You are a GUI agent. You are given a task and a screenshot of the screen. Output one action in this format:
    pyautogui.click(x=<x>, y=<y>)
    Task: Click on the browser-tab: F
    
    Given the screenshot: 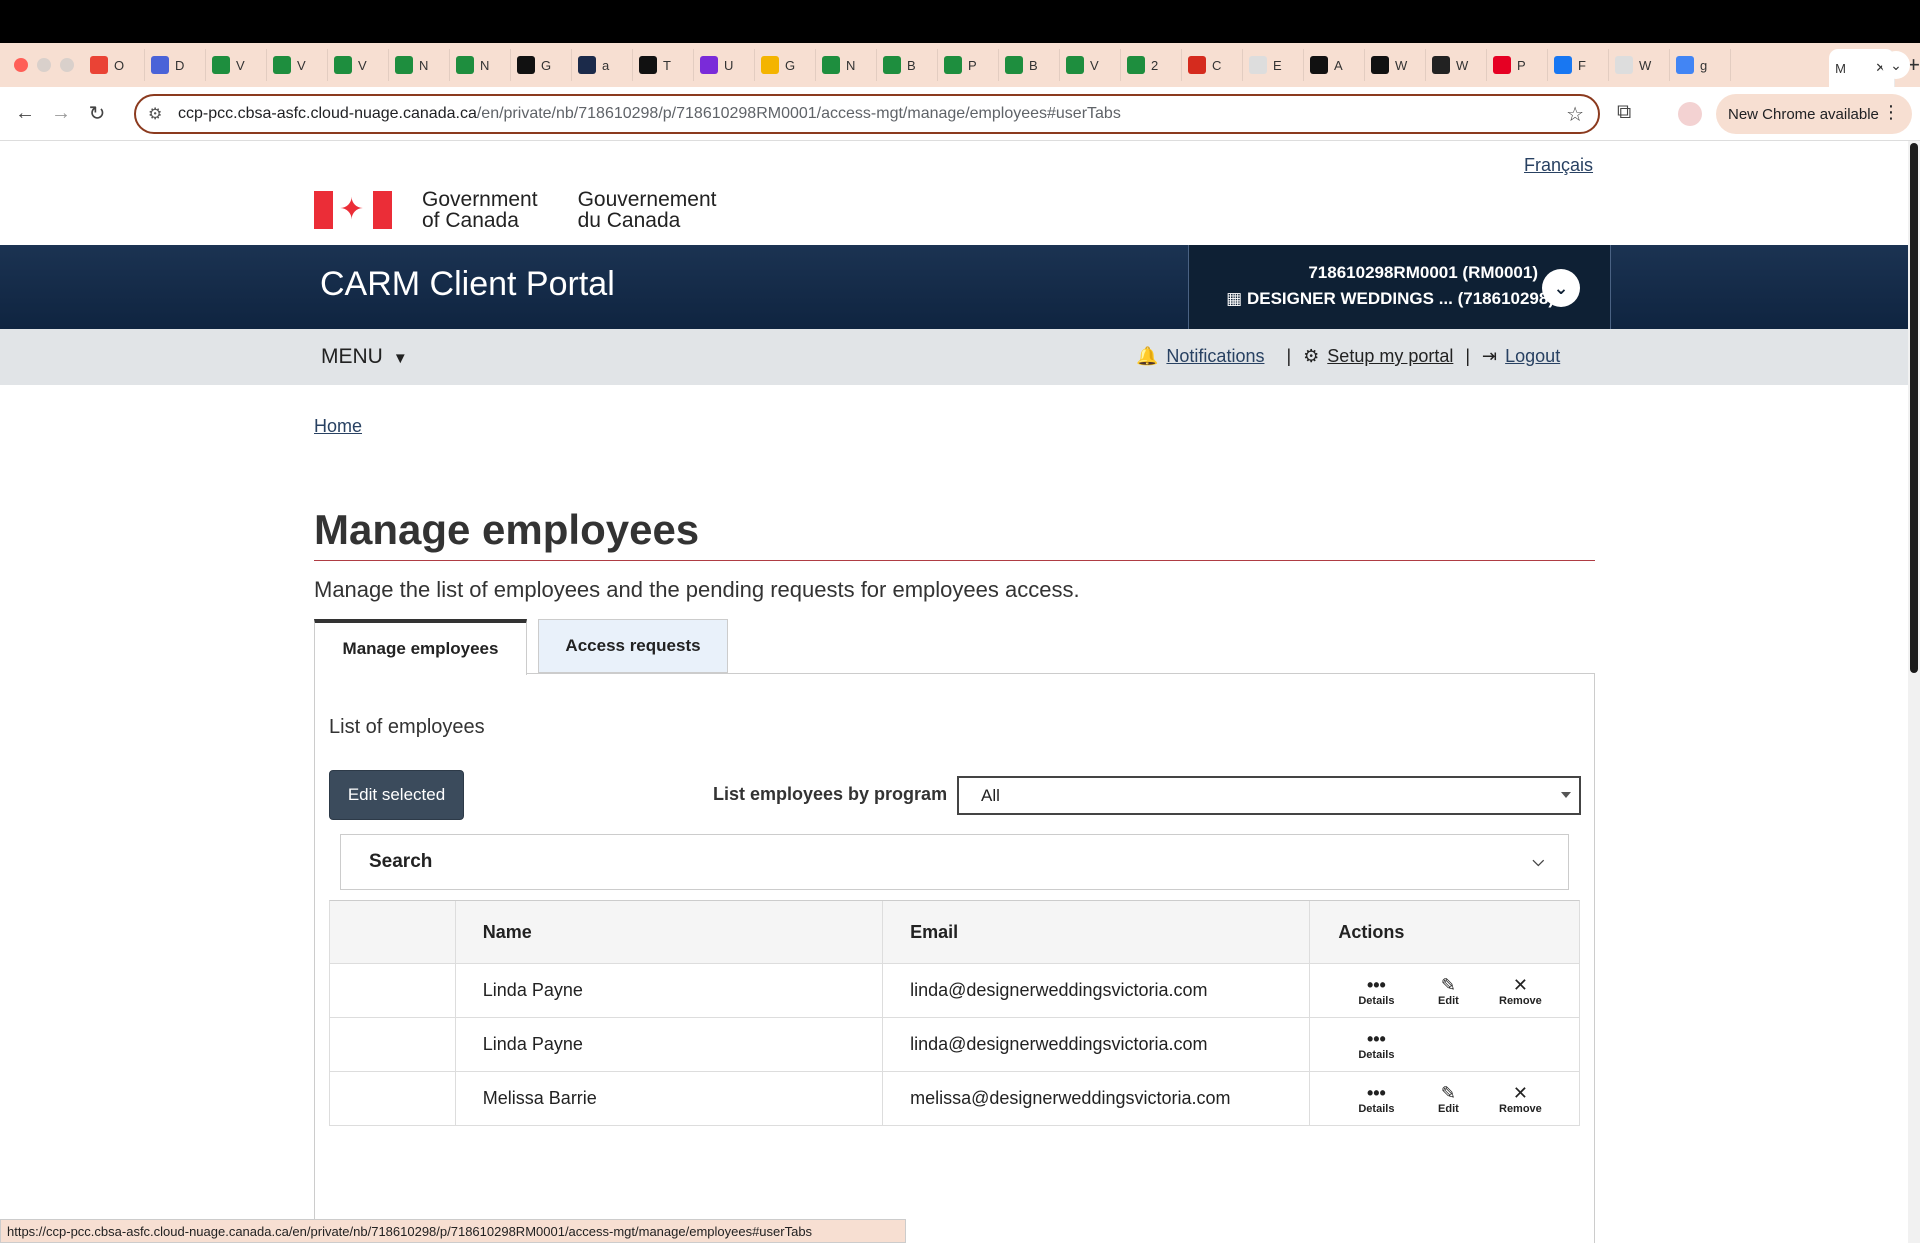 What is the action you would take?
    pyautogui.click(x=1578, y=65)
    